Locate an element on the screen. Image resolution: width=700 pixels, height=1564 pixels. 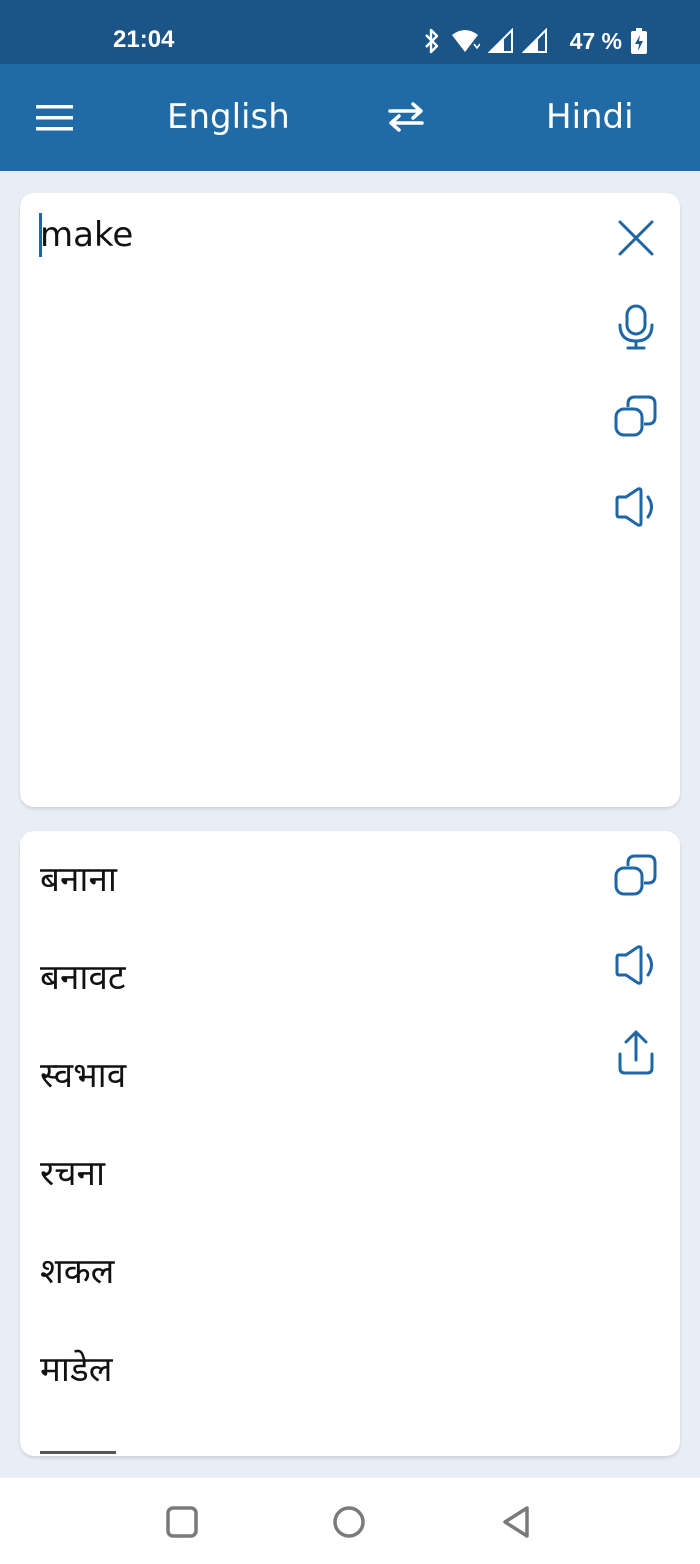
source-language-button: English is located at coordinates (228, 117).